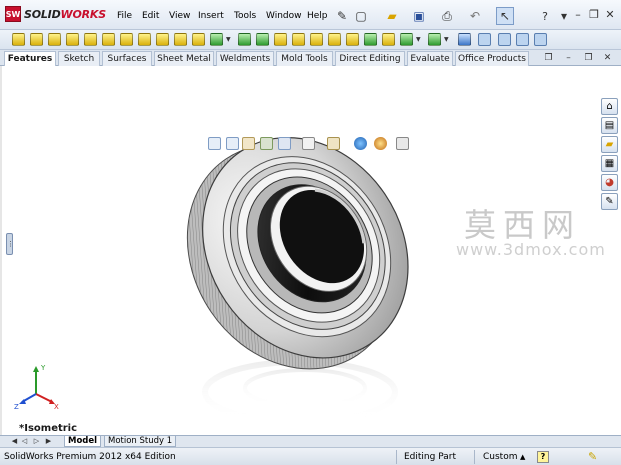 Image resolution: width=621 pixels, height=465 pixels. Describe the element at coordinates (18, 39) in the screenshot. I see `extruded-boss-icon` at that location.